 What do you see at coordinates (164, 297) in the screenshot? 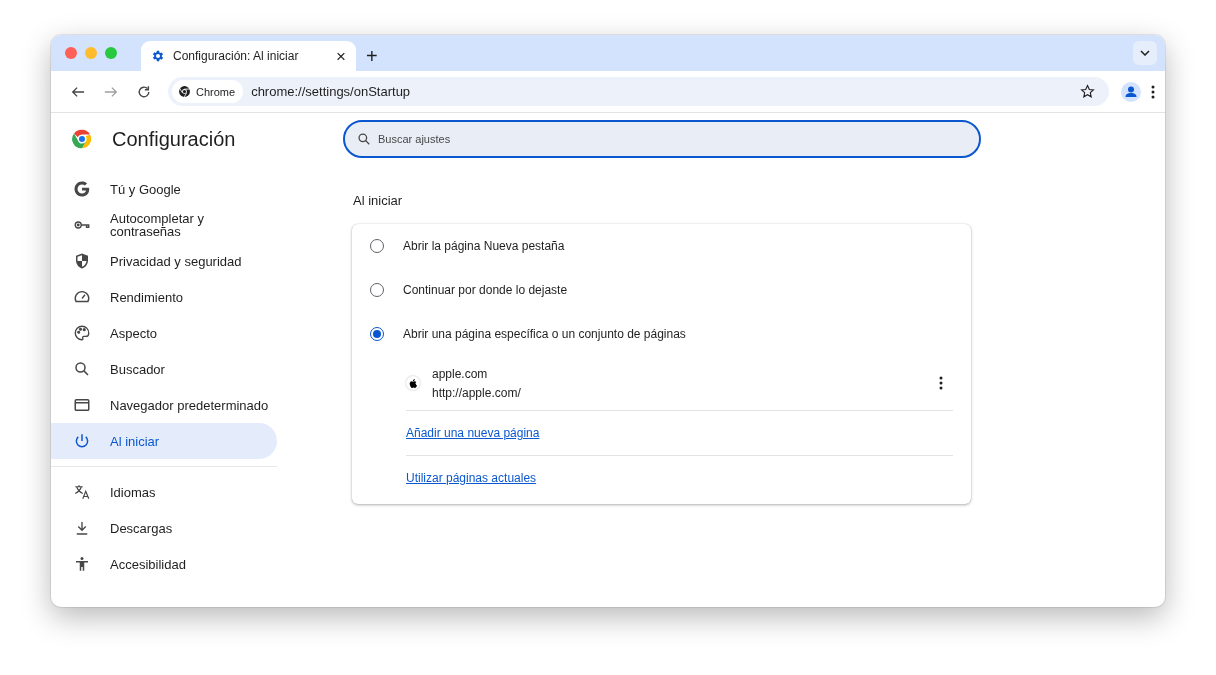
I see `sidebar-item: Rendimiento` at bounding box center [164, 297].